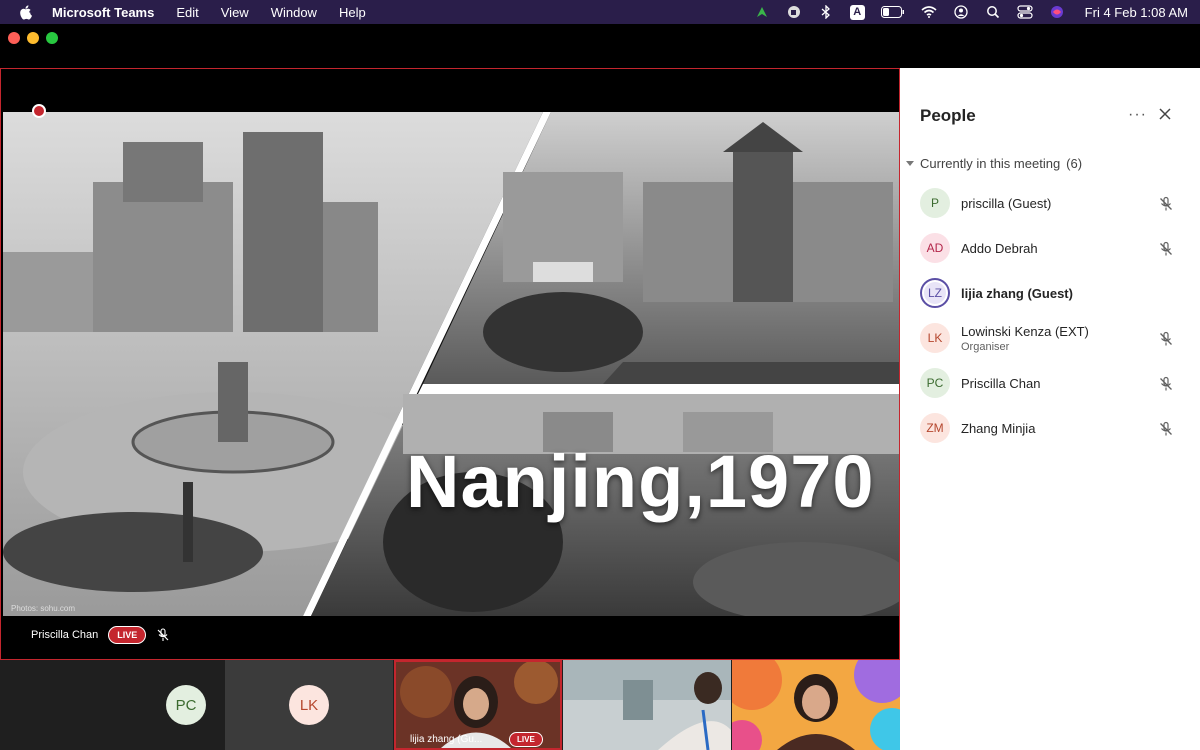 The image size is (1200, 750). What do you see at coordinates (857, 12) in the screenshot?
I see `input-source-icon: A` at bounding box center [857, 12].